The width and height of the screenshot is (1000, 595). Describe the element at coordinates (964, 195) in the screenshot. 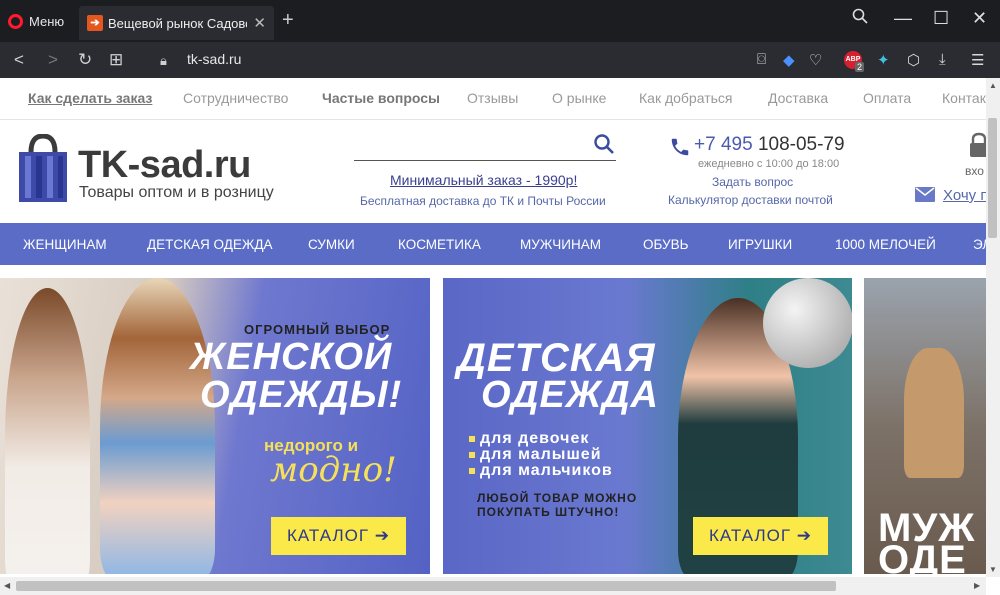

I see `want-link: Хочу п` at that location.